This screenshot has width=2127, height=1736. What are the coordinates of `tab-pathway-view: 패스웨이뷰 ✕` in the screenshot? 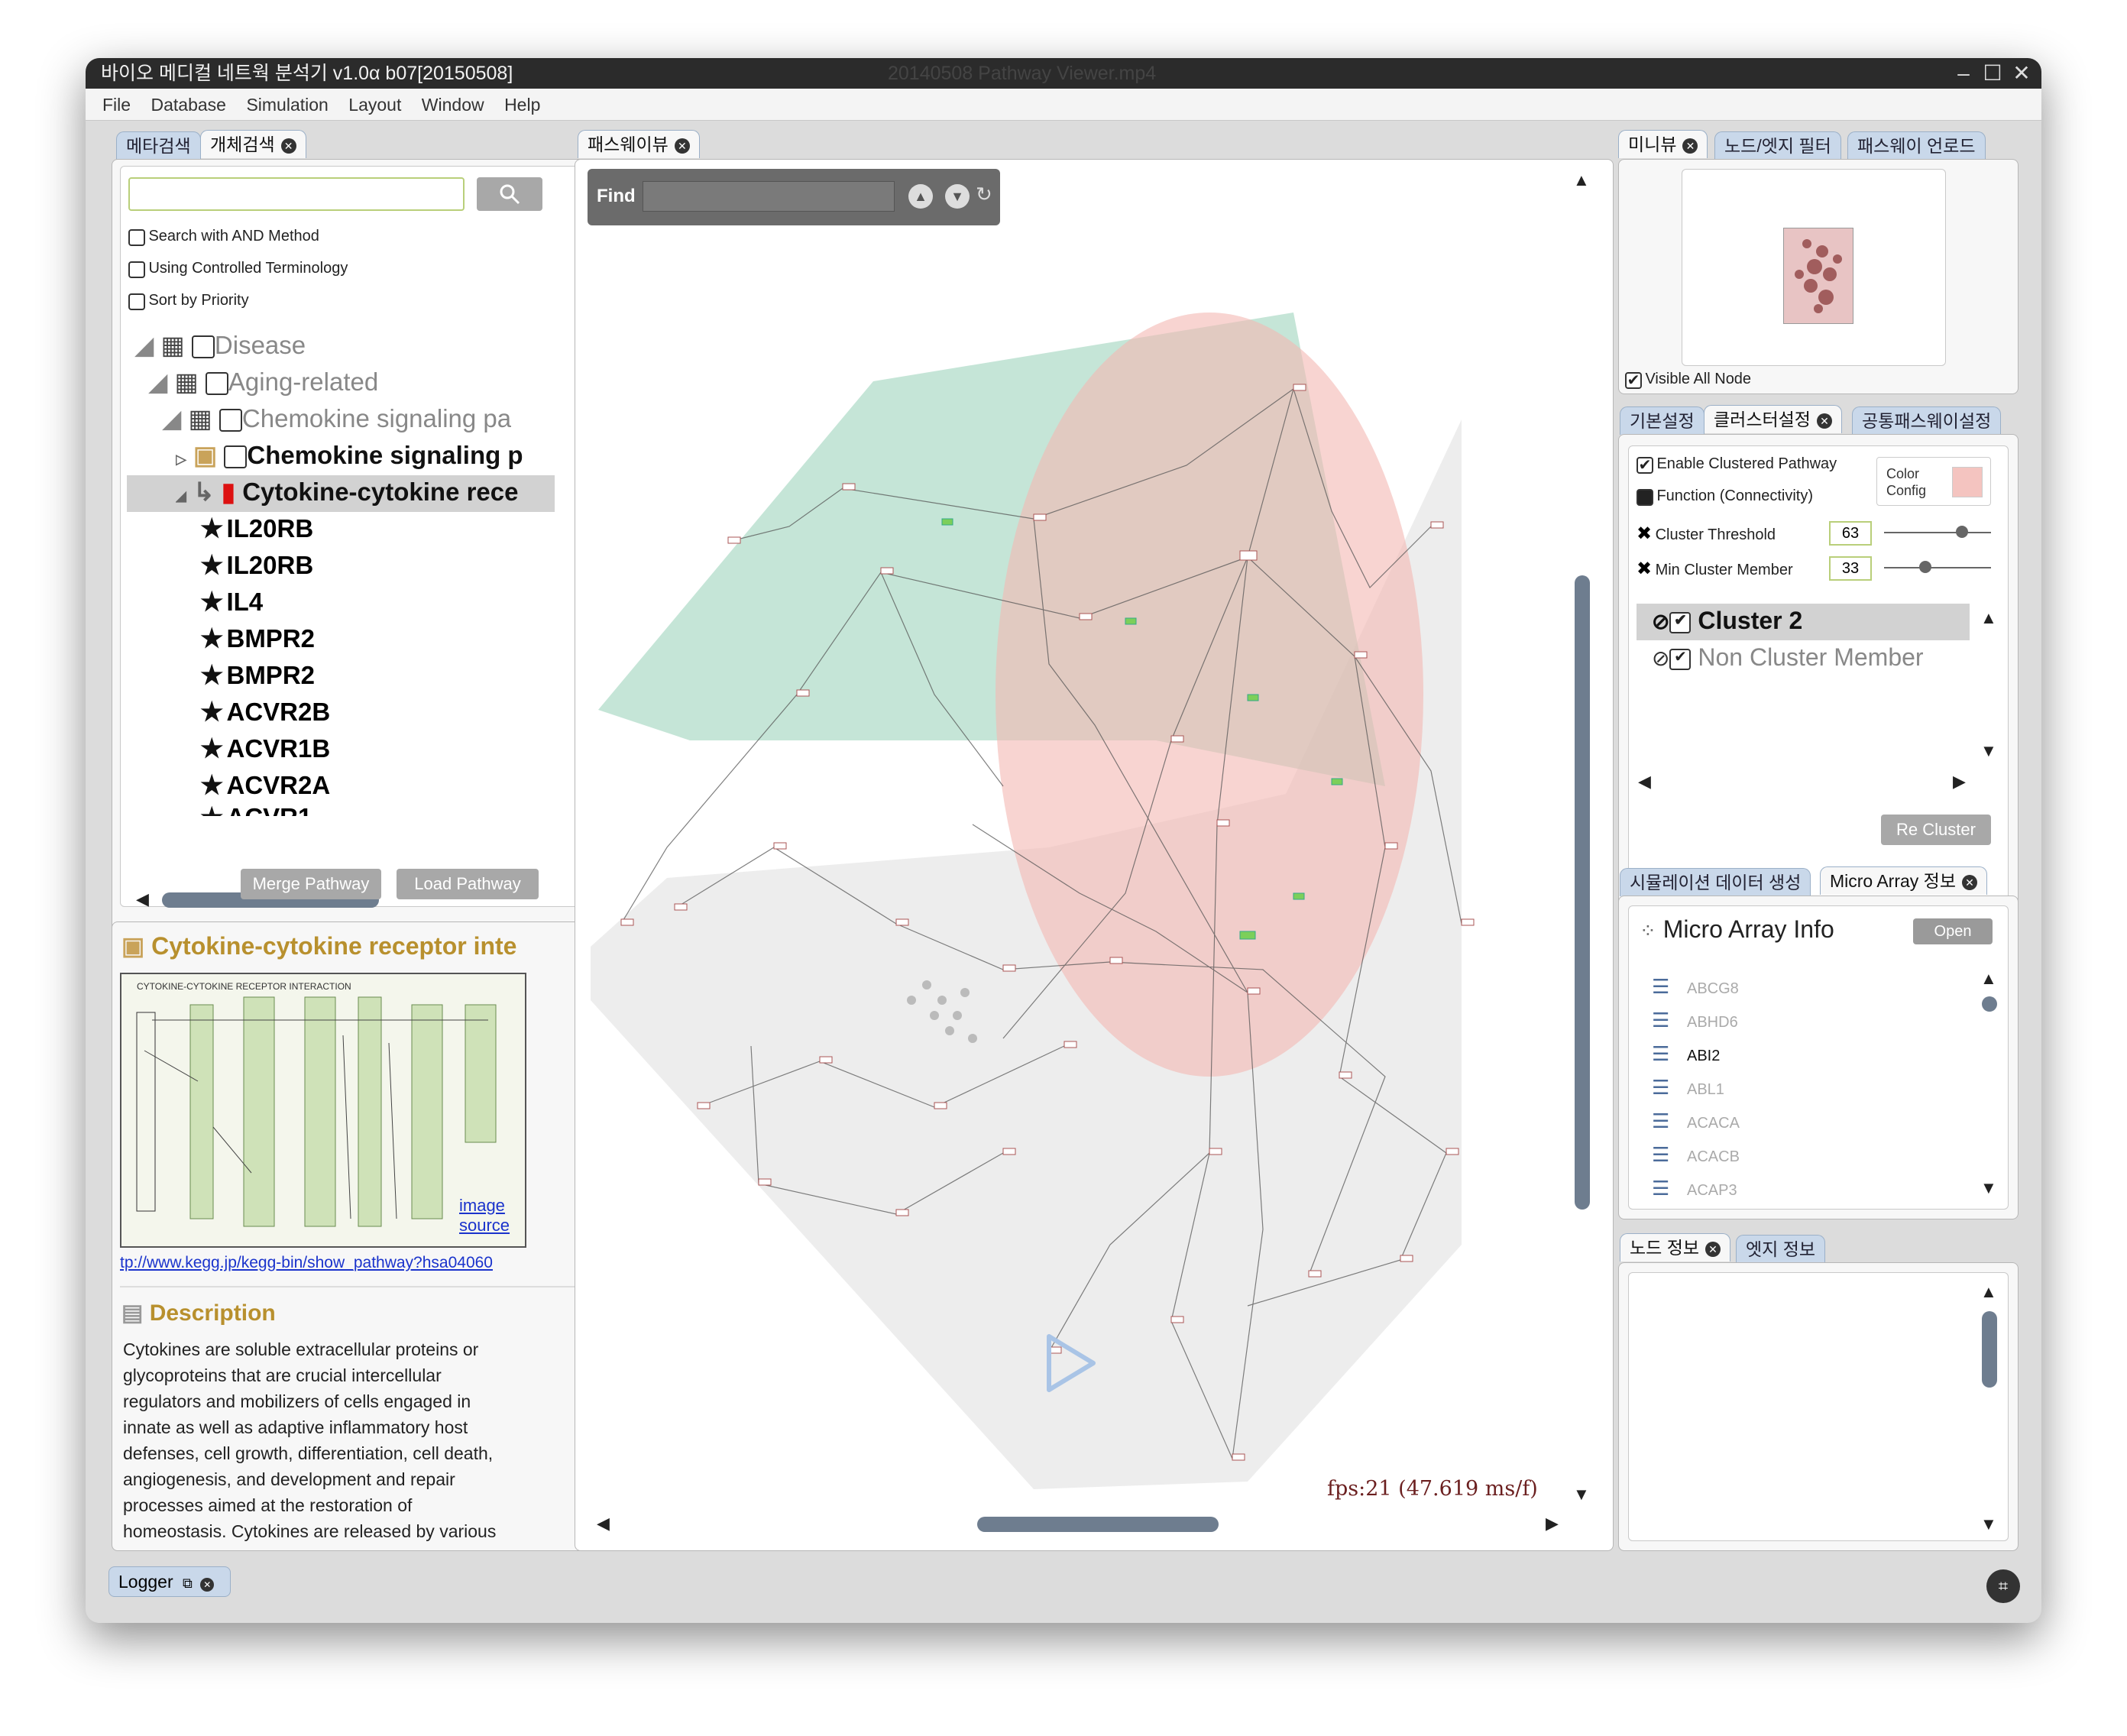 It's located at (639, 144).